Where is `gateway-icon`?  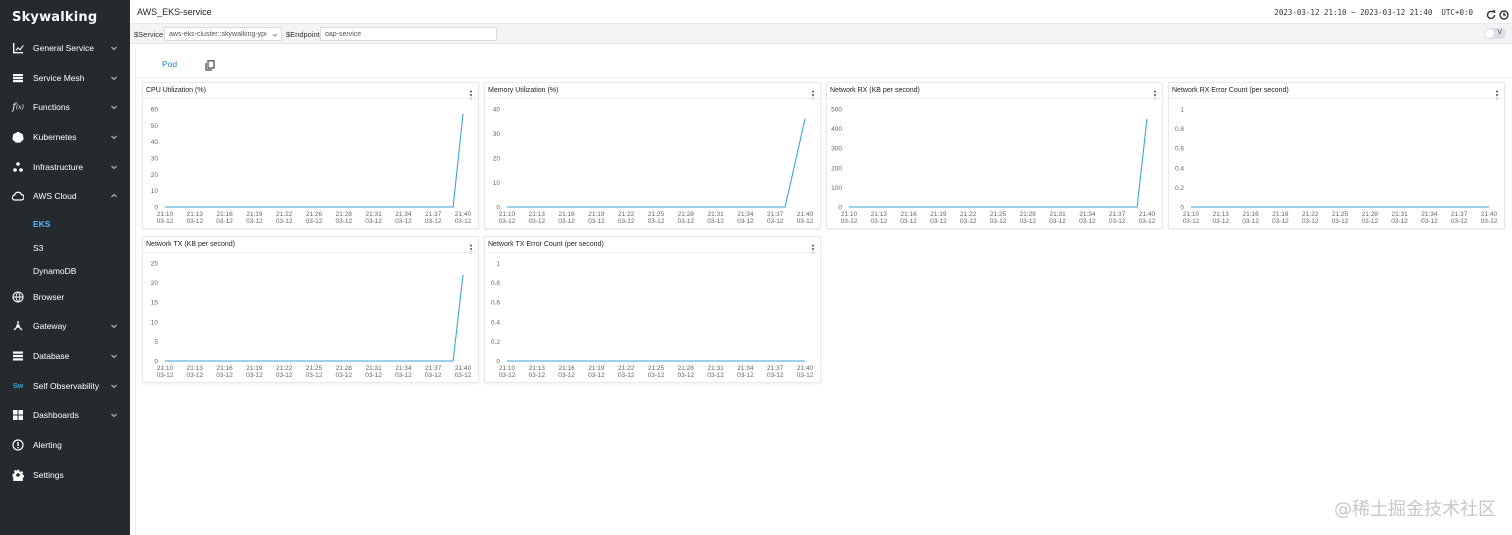
gateway-icon is located at coordinates (18, 326).